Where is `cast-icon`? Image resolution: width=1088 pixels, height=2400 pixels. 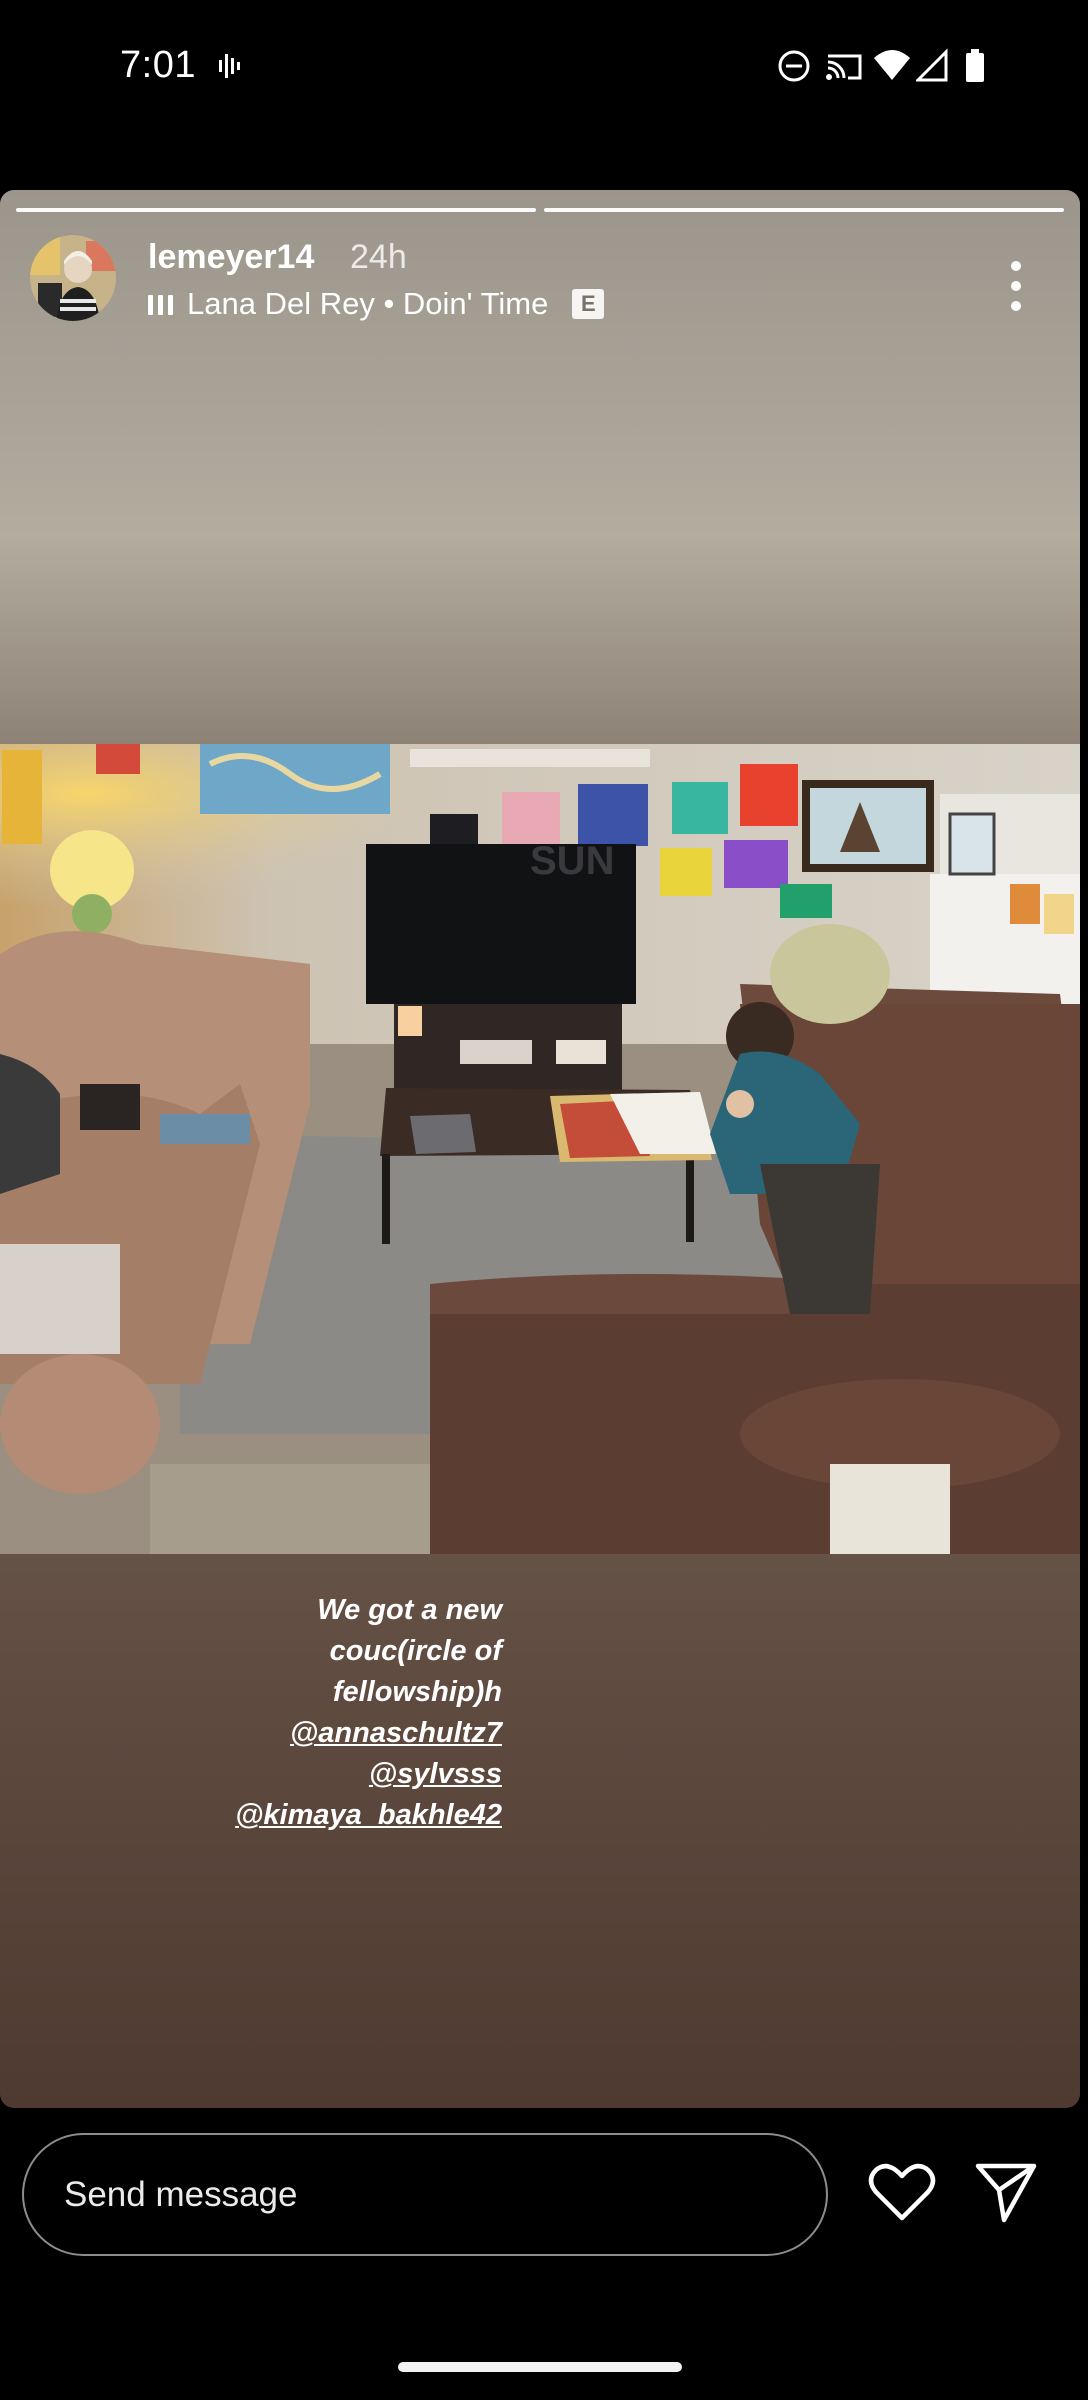
cast-icon is located at coordinates (844, 67).